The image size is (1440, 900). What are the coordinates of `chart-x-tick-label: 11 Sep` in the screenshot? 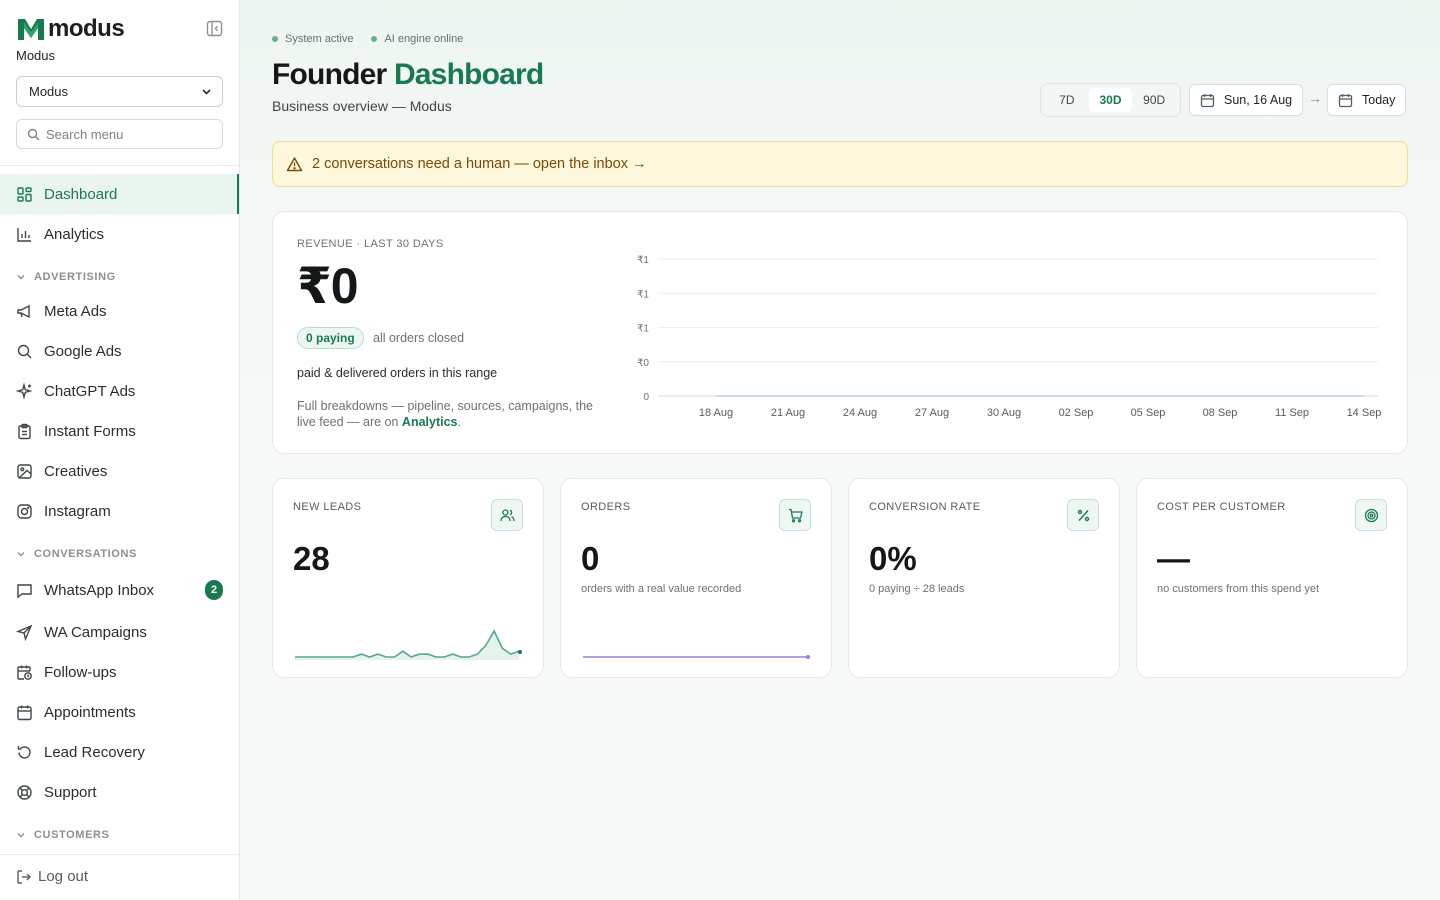 It's located at (1292, 413).